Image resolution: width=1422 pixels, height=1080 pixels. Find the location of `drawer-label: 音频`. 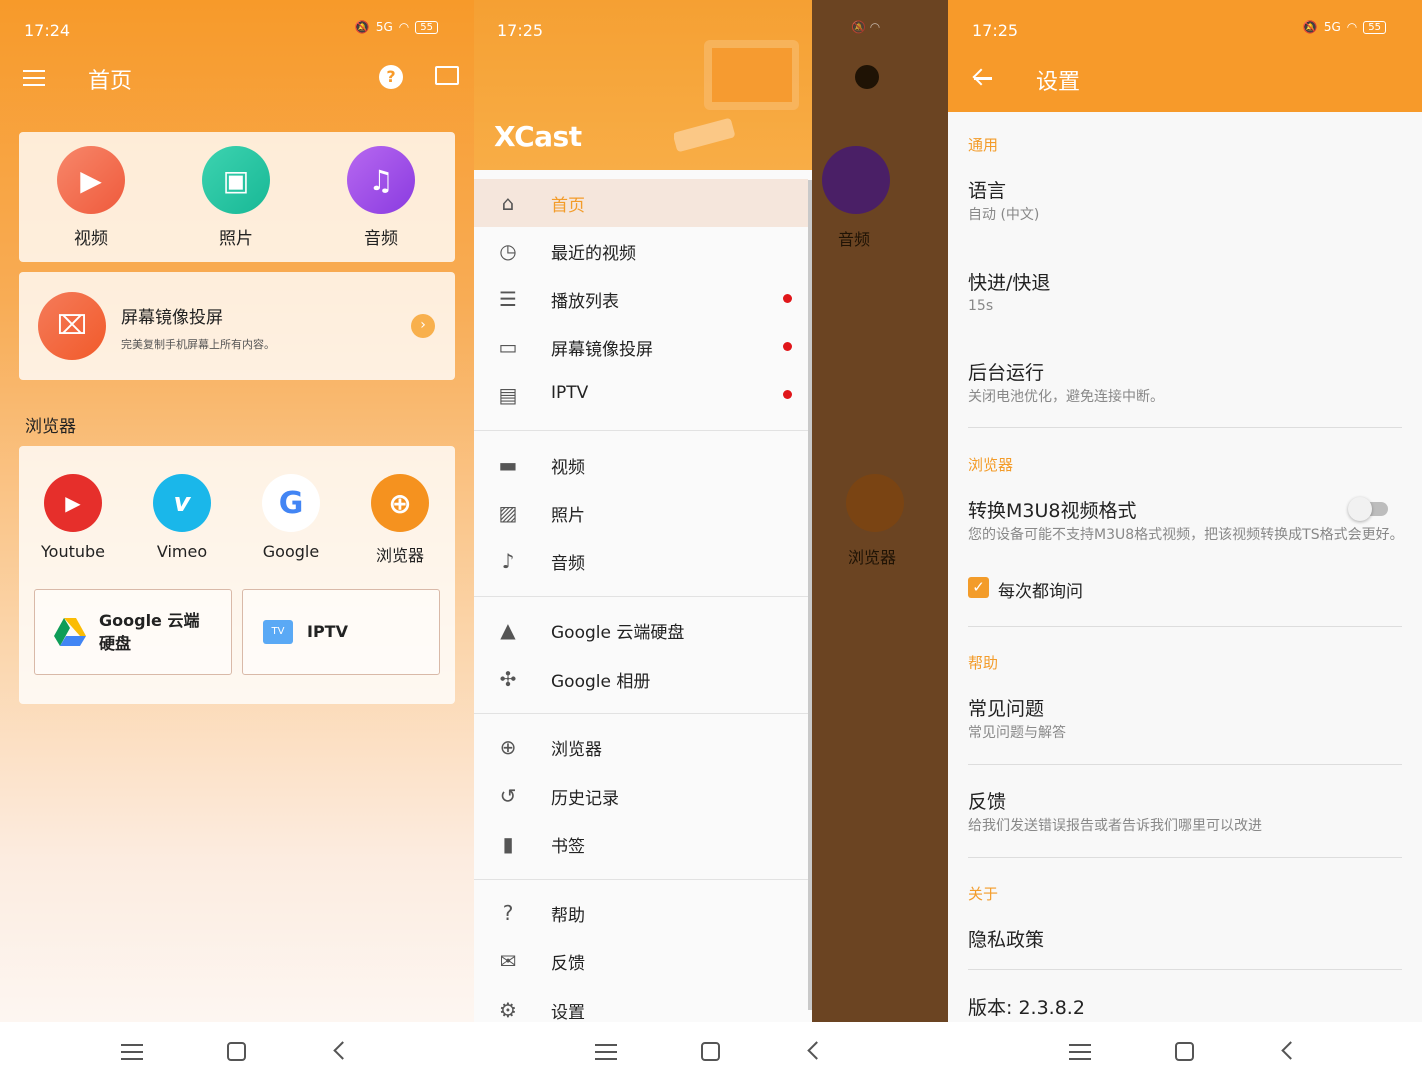

drawer-label: 音频 is located at coordinates (568, 564).